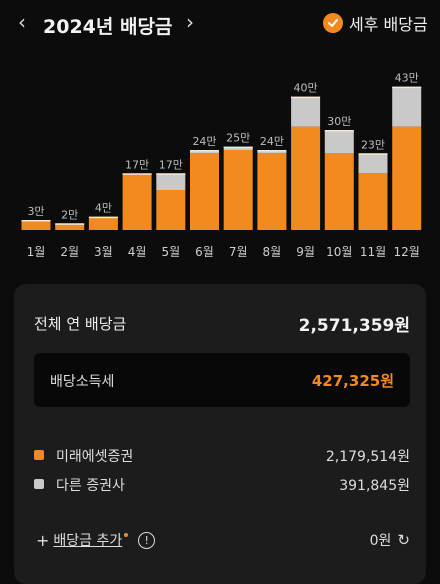 The height and width of the screenshot is (584, 440). Describe the element at coordinates (407, 252) in the screenshot. I see `x-tick-label: 12월` at that location.